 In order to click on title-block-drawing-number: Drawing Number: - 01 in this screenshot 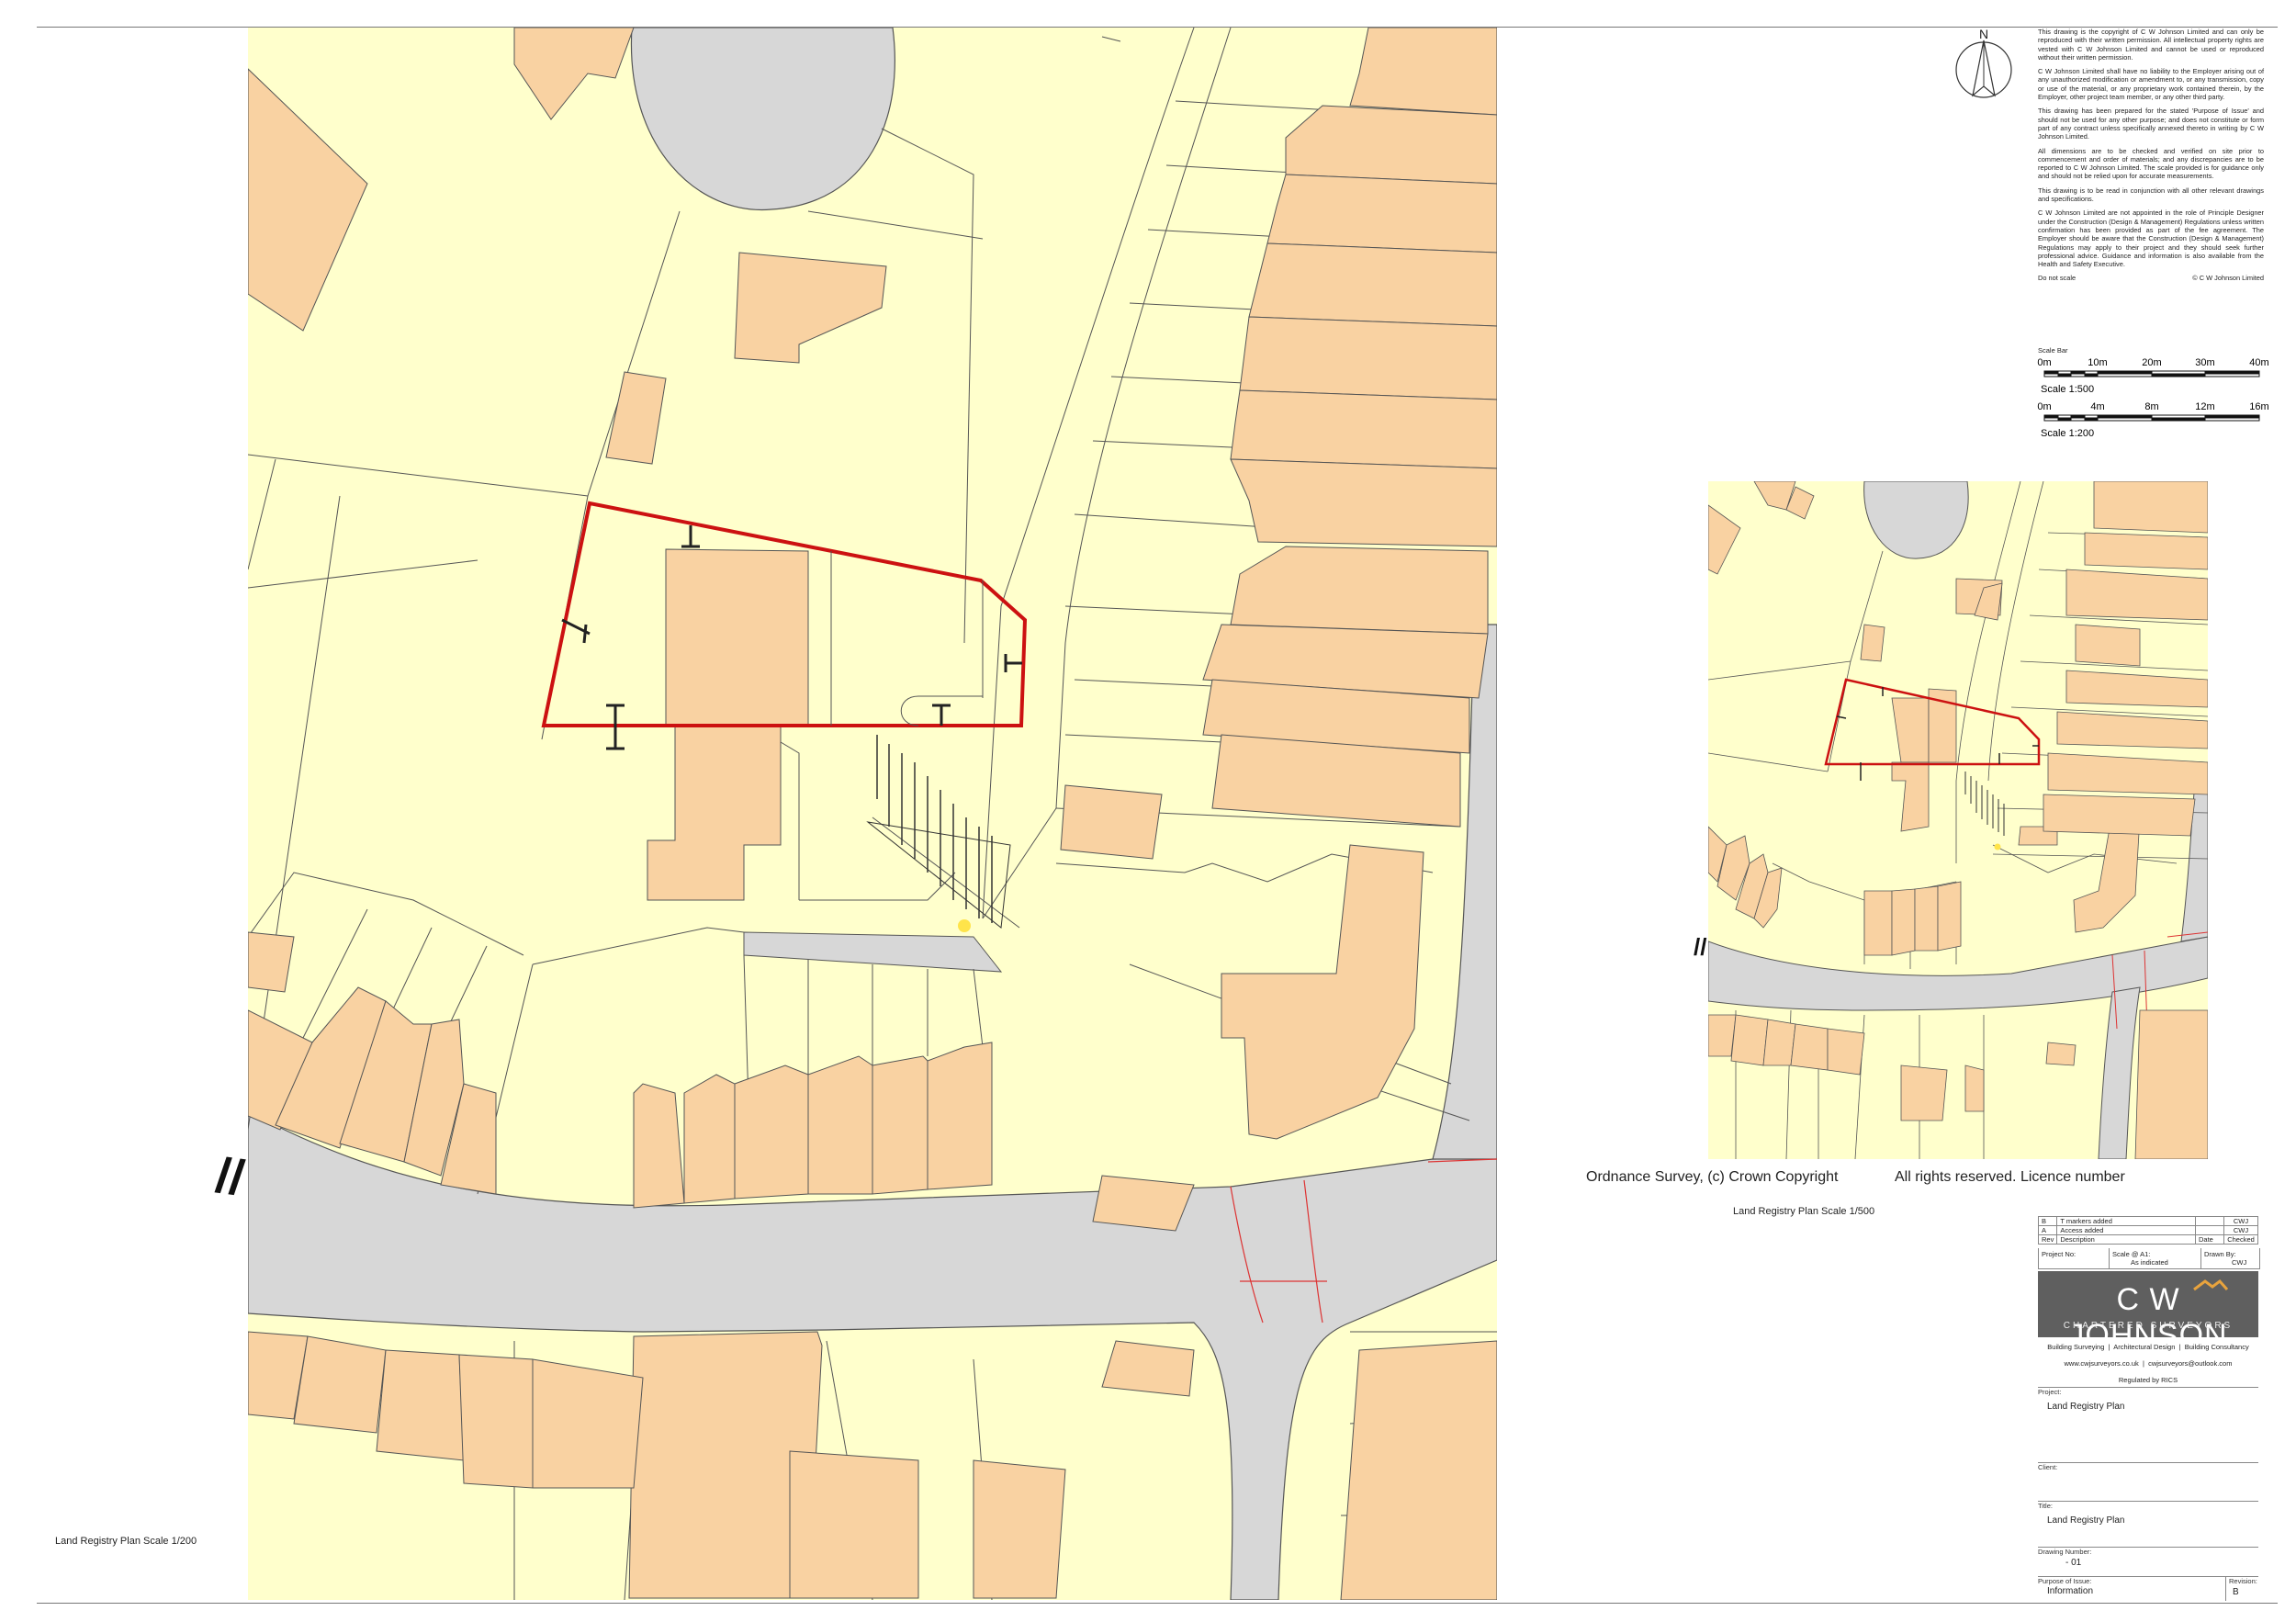, I will do `click(2148, 1562)`.